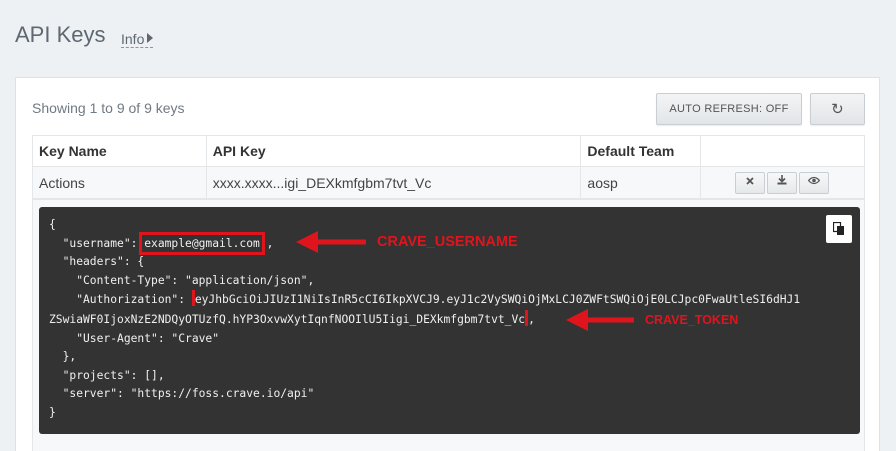  I want to click on crave-token-annotation: CRAVE_TOKEN, so click(692, 320).